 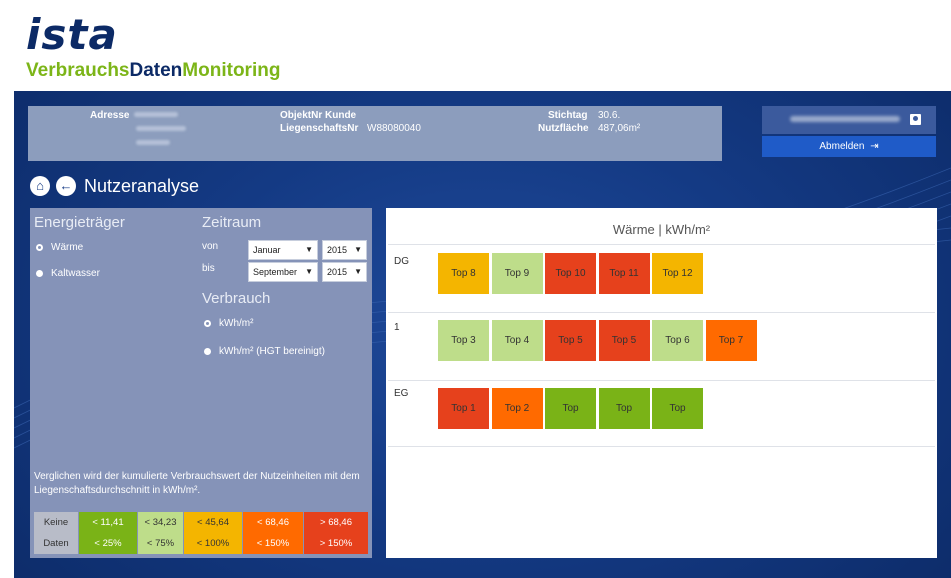 I want to click on floor-label: EG, so click(x=401, y=393).